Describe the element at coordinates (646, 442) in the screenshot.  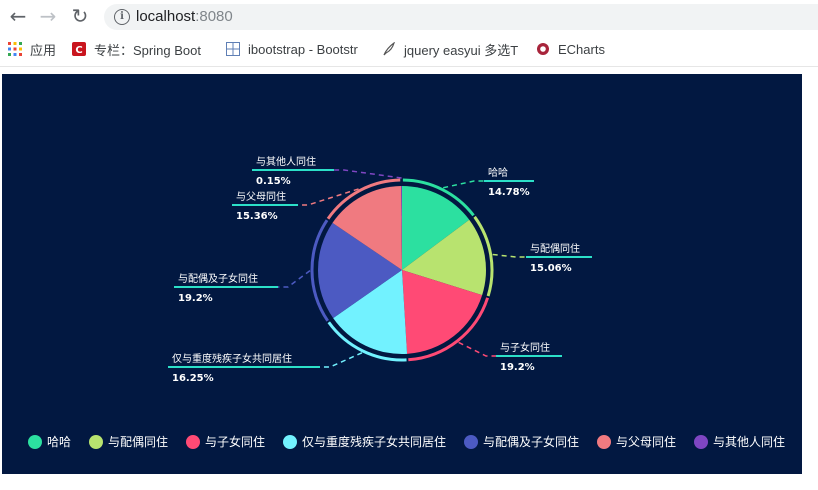
I see `legend-label: 与父母同住` at that location.